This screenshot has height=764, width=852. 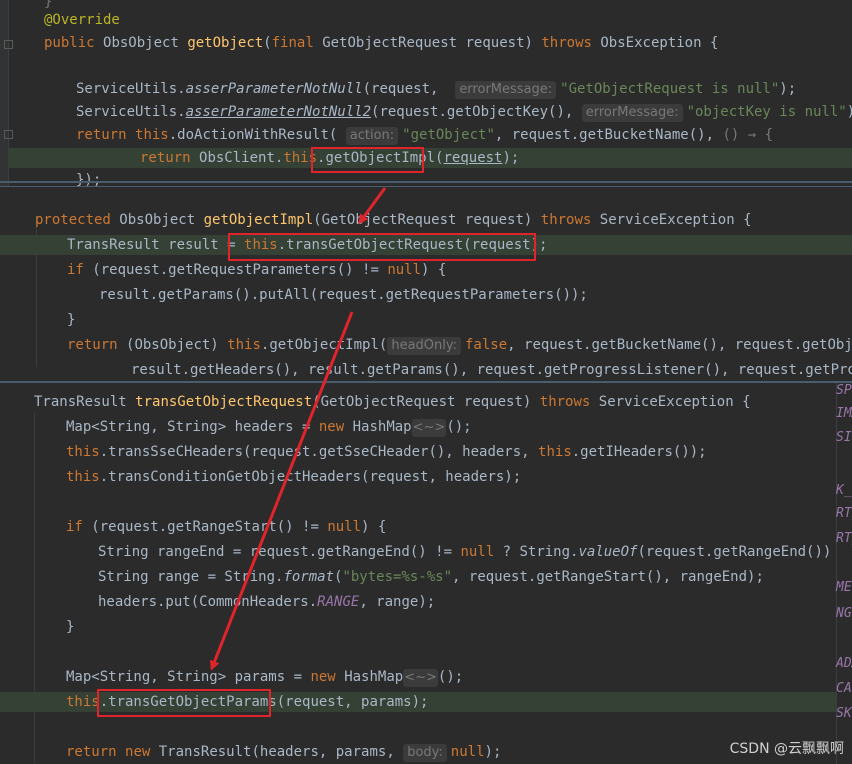 I want to click on arrow-getObjectImpl-to-definition, so click(x=372, y=206).